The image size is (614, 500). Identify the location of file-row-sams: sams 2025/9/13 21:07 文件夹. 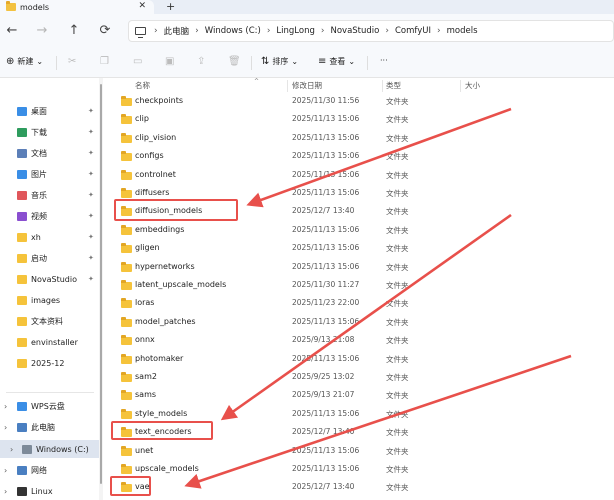
(359, 396).